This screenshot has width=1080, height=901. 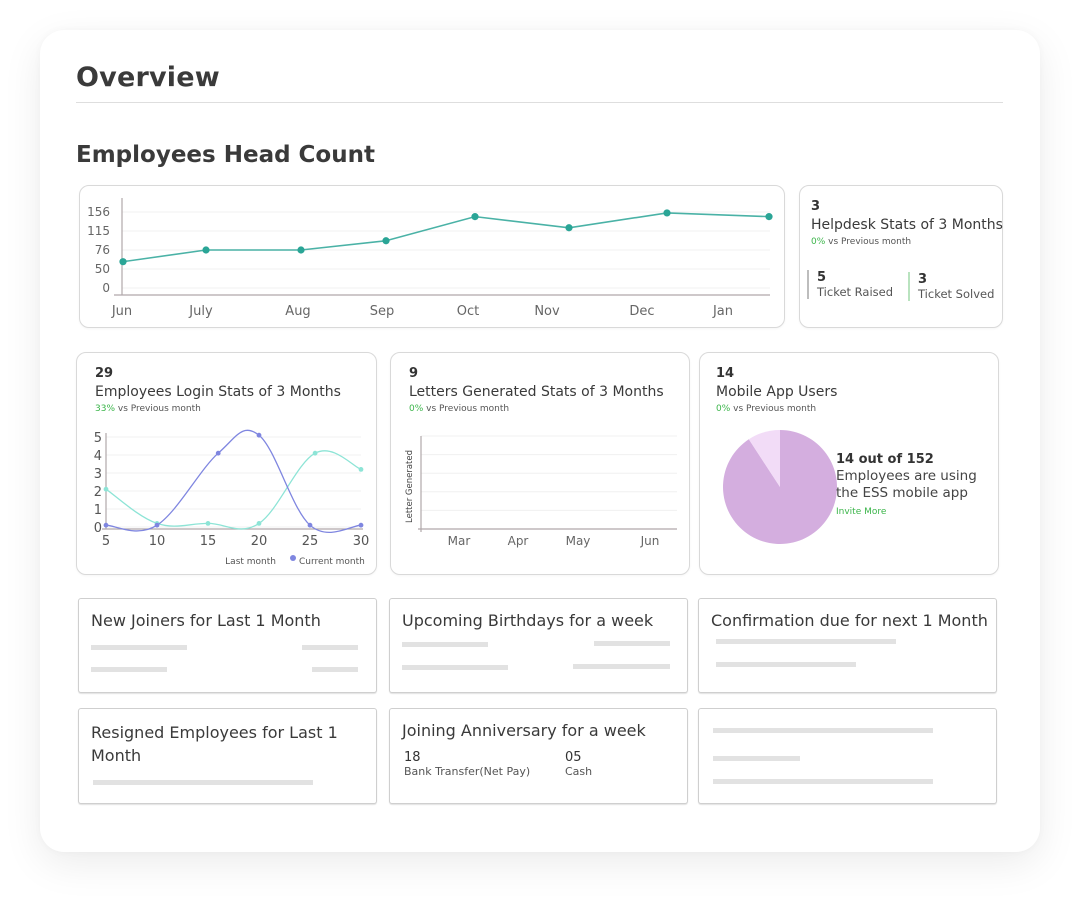 I want to click on resigned-title: Resigned Employees for Last 1 Month, so click(x=214, y=744).